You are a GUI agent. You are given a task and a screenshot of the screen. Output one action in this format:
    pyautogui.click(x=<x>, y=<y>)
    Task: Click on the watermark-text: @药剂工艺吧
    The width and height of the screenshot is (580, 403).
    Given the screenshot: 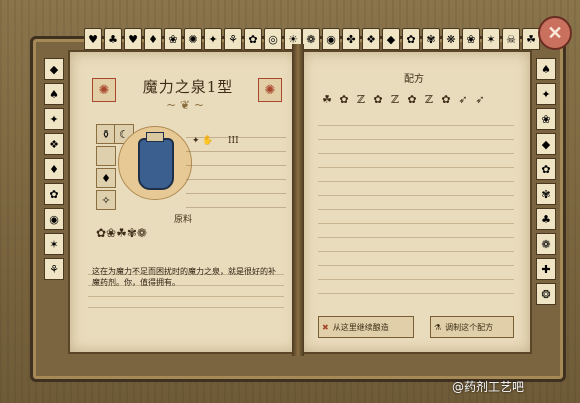 What is the action you would take?
    pyautogui.click(x=488, y=387)
    